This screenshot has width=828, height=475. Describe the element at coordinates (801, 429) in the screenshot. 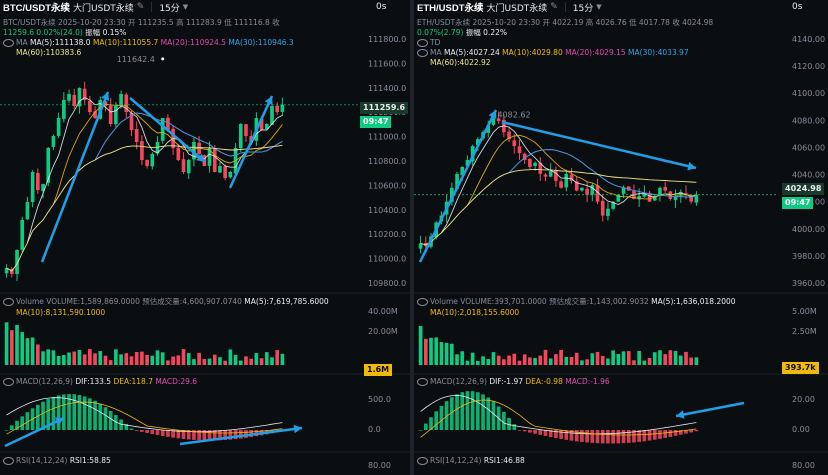

I see `macd-axis-label: 0.00` at that location.